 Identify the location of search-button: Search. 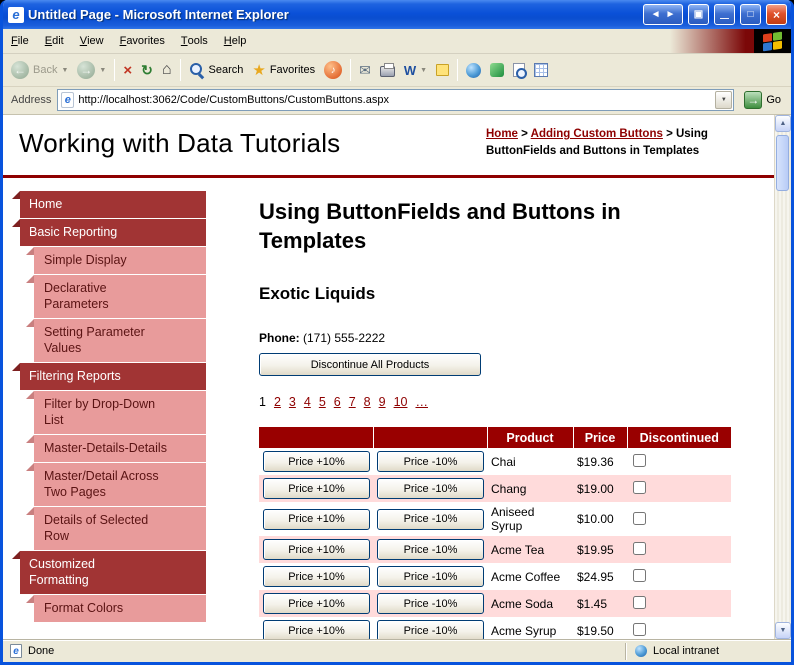
(216, 70).